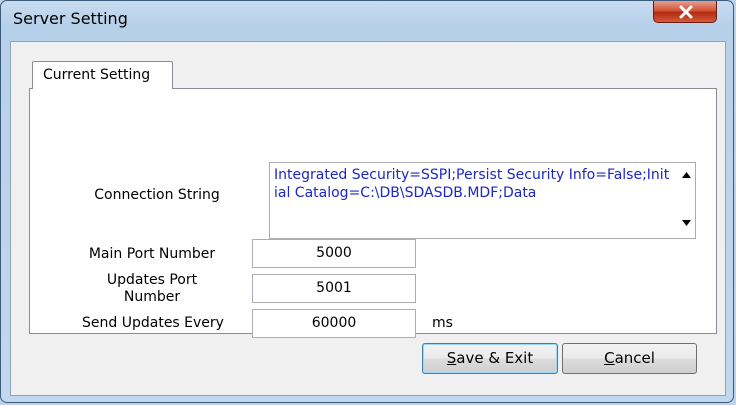 This screenshot has height=405, width=736. What do you see at coordinates (97, 75) in the screenshot?
I see `tab-label: Current Setting` at bounding box center [97, 75].